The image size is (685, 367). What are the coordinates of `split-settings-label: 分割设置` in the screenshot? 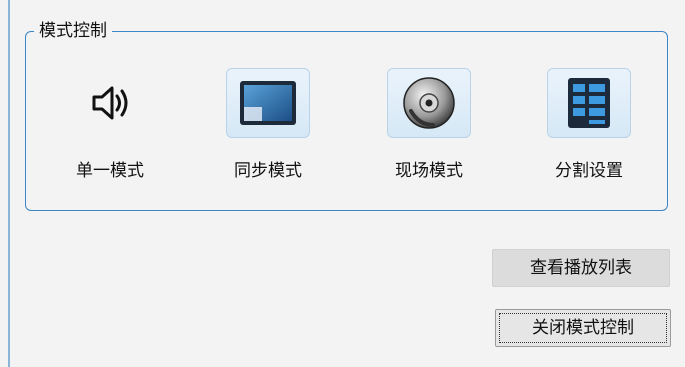 It's located at (589, 171).